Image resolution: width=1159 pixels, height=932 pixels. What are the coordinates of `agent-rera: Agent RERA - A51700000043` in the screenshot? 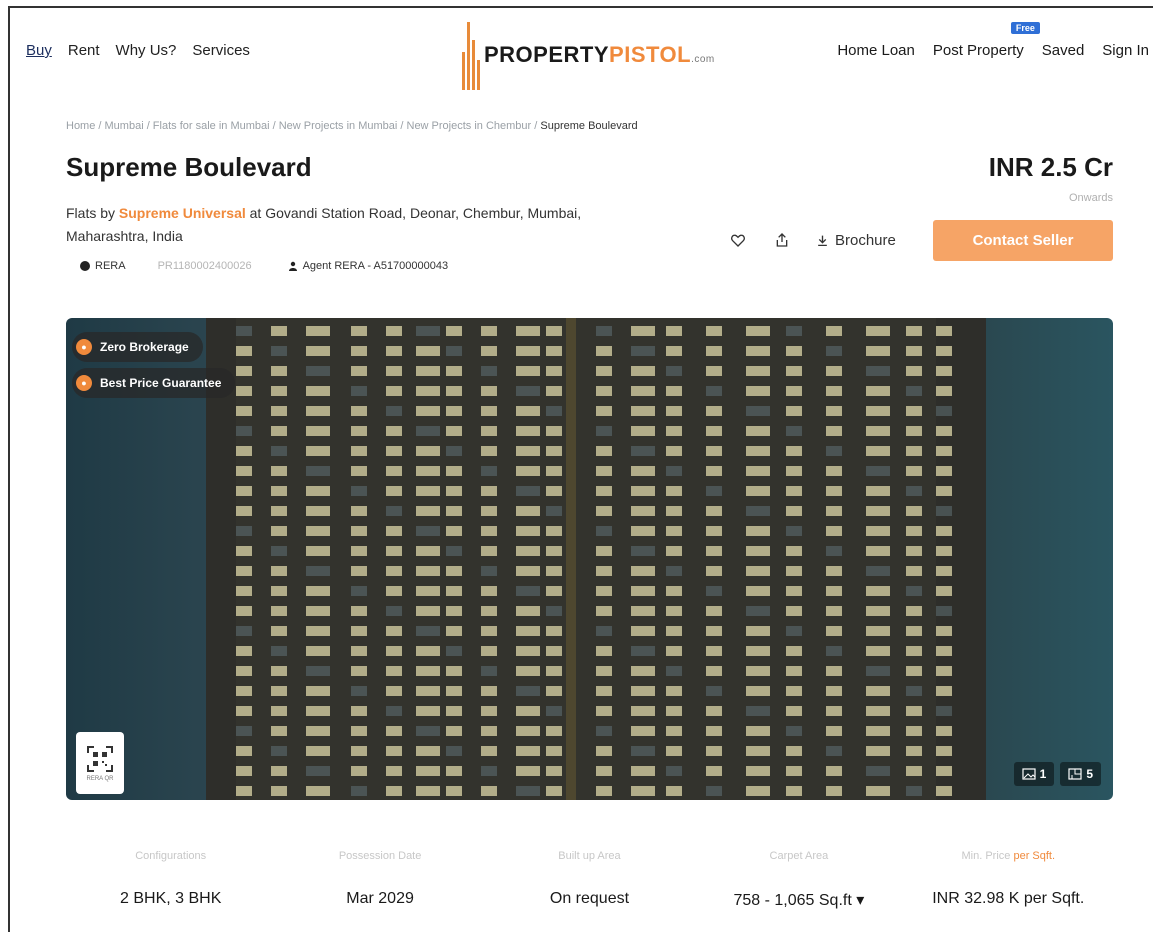 It's located at (368, 266).